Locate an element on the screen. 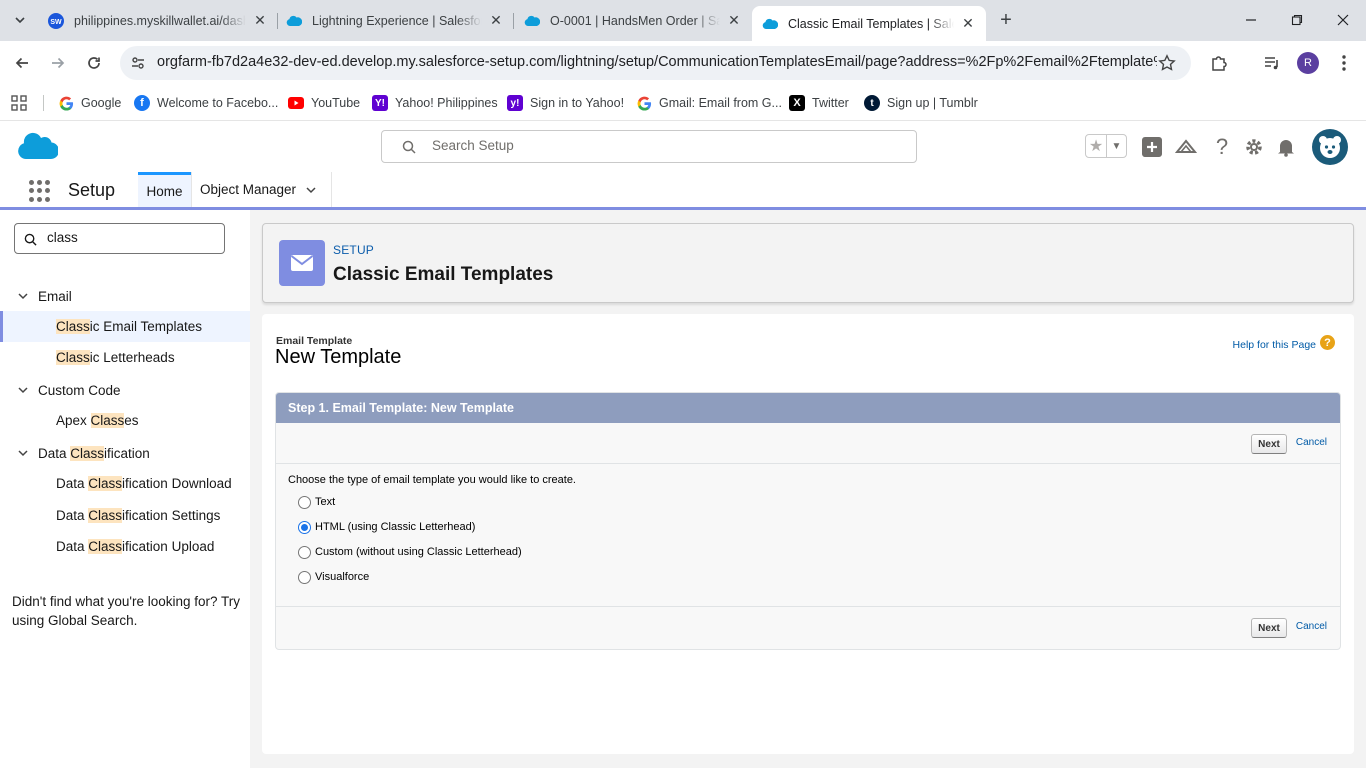 Image resolution: width=1366 pixels, height=768 pixels. radio-option-text: Text is located at coordinates (316, 502).